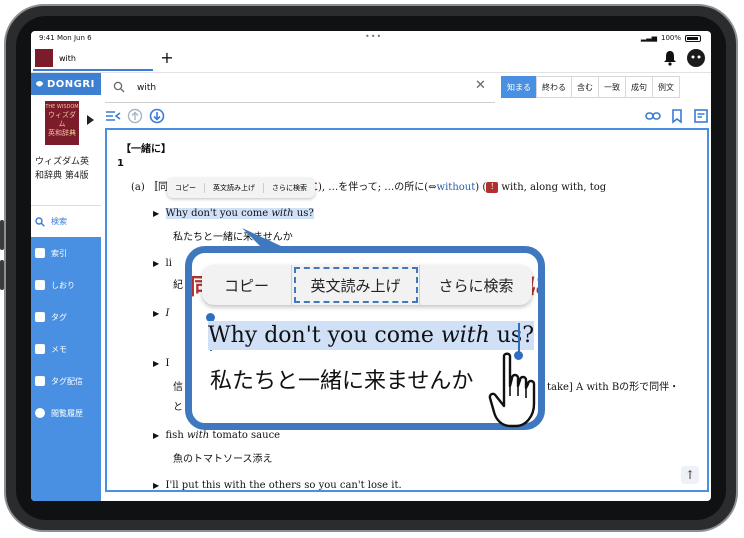 Image resolution: width=744 pixels, height=538 pixels. What do you see at coordinates (639, 87) in the screenshot?
I see `mode-idiom: 成句` at bounding box center [639, 87].